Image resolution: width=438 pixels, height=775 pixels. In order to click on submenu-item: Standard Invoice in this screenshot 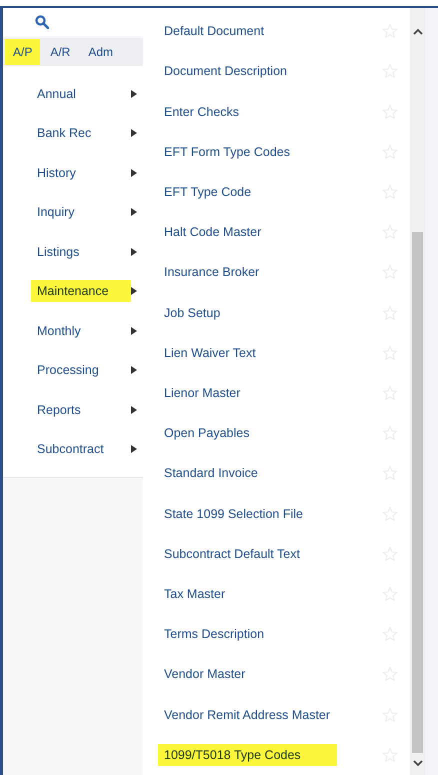, I will do `click(226, 473)`.